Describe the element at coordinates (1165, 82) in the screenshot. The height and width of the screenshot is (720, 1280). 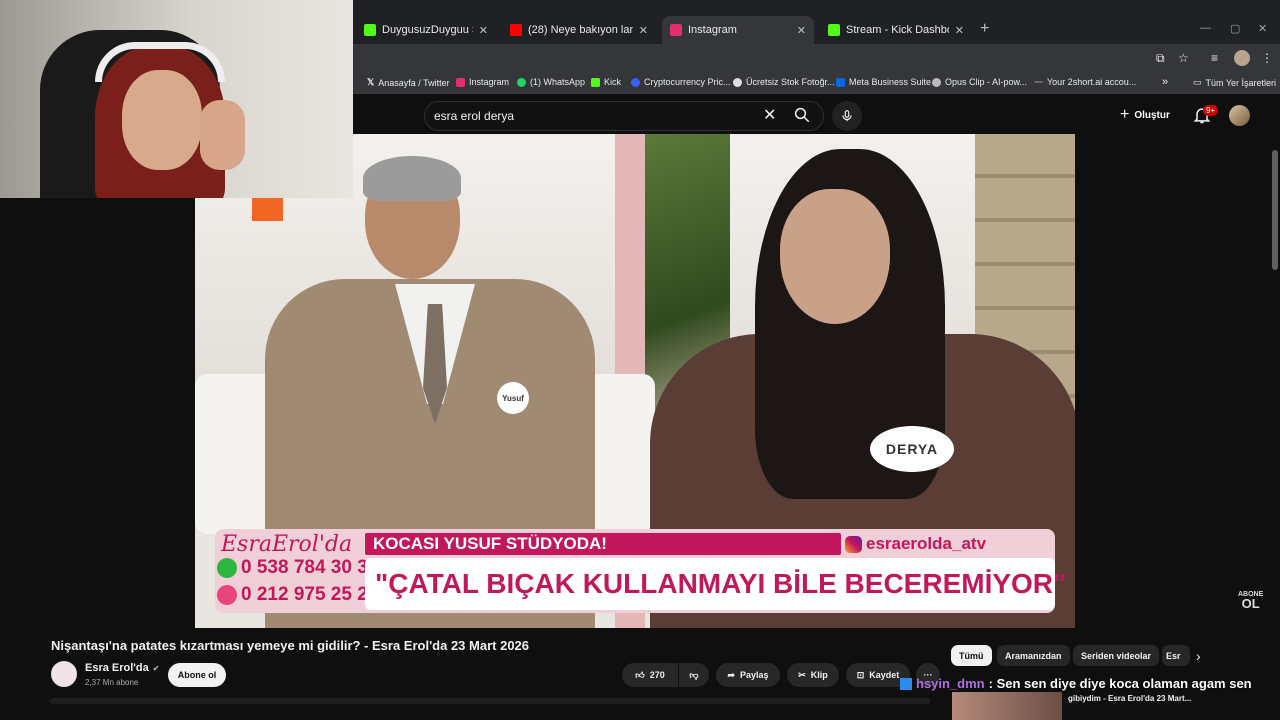
I see `bookmarks-overflow-button: »` at that location.